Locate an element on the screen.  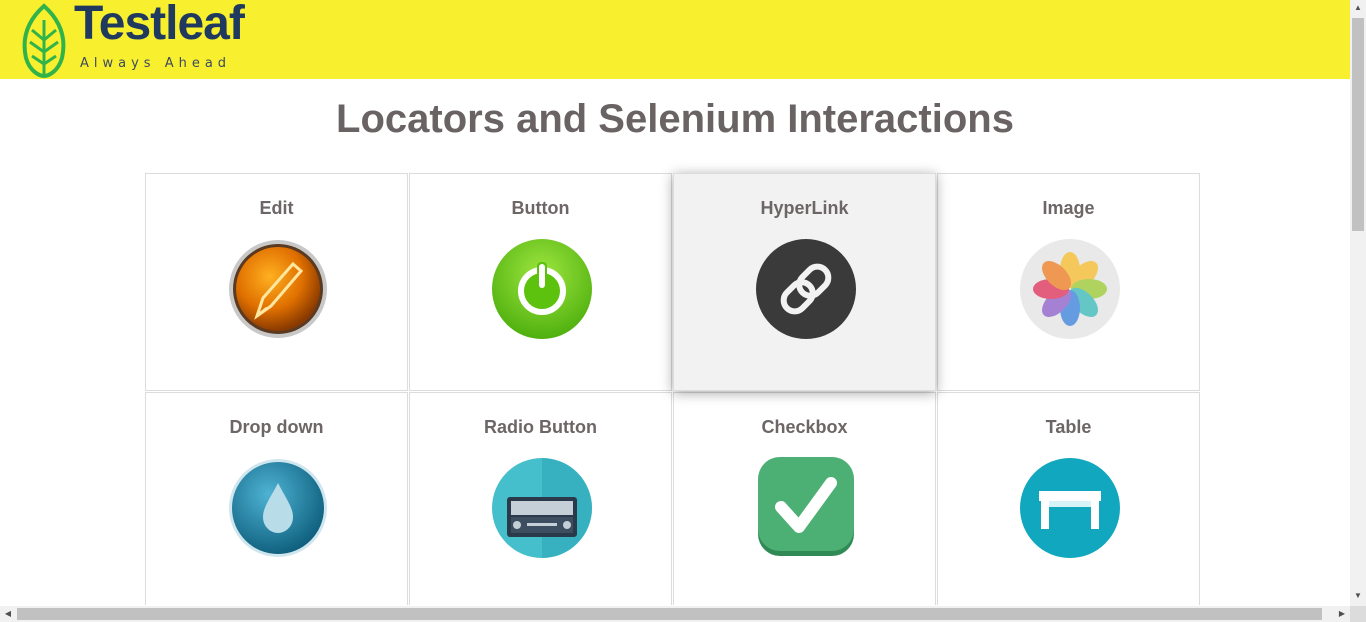
scroll-down-arrow-icon: ▼ is located at coordinates (1358, 596).